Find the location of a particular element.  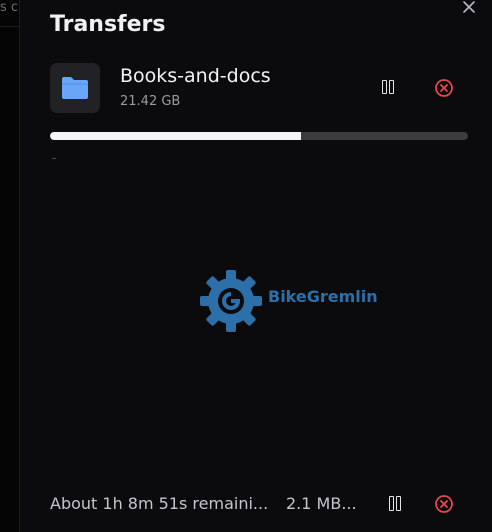

progress-bar is located at coordinates (259, 136).